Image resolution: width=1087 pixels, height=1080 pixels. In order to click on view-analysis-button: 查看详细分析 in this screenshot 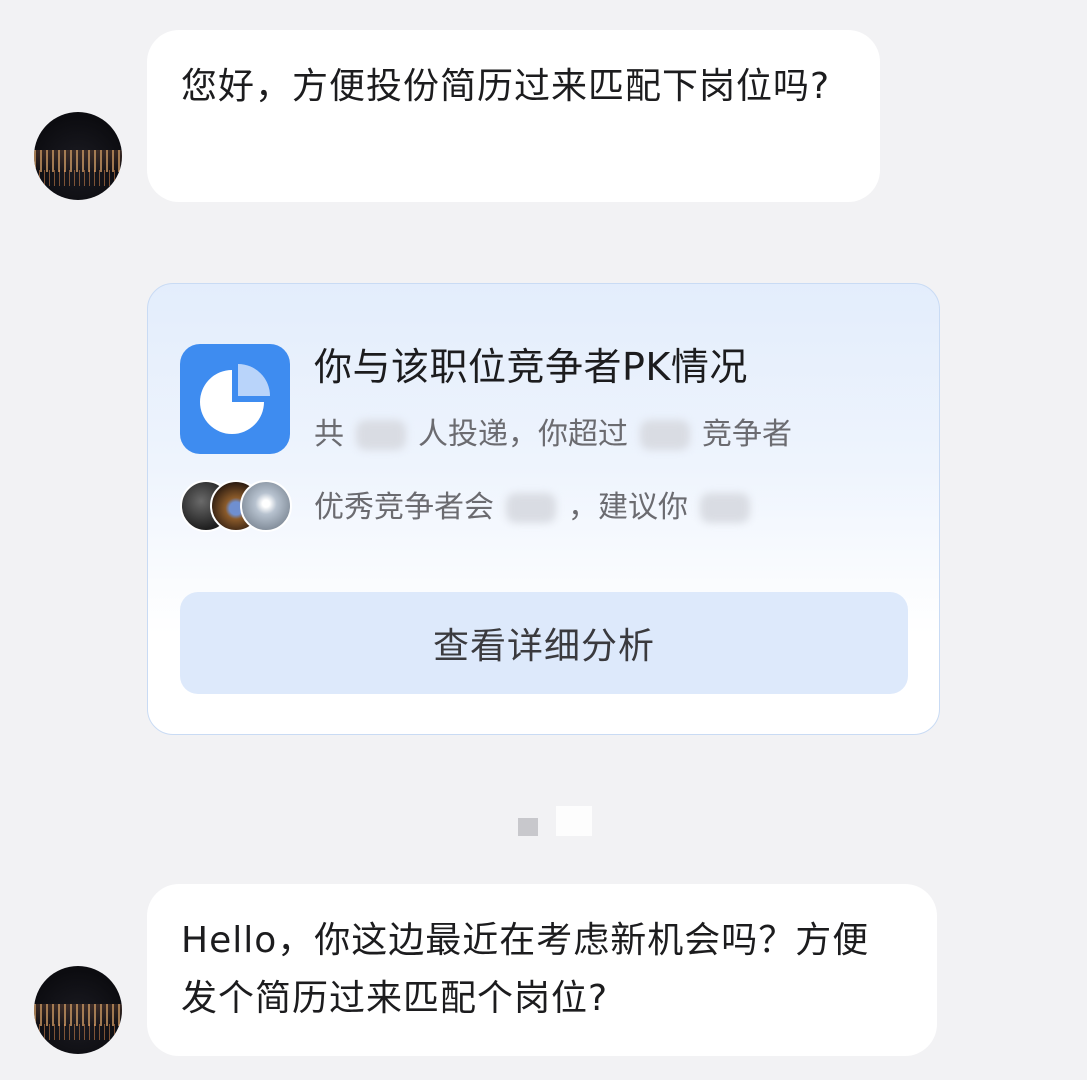, I will do `click(544, 643)`.